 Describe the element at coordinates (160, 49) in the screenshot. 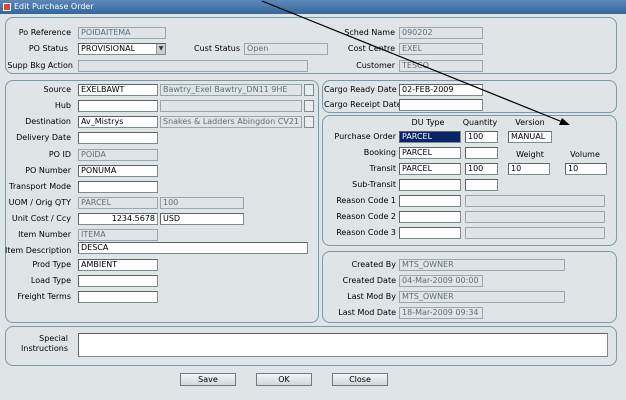

I see `chevron-down-icon: ▼` at that location.